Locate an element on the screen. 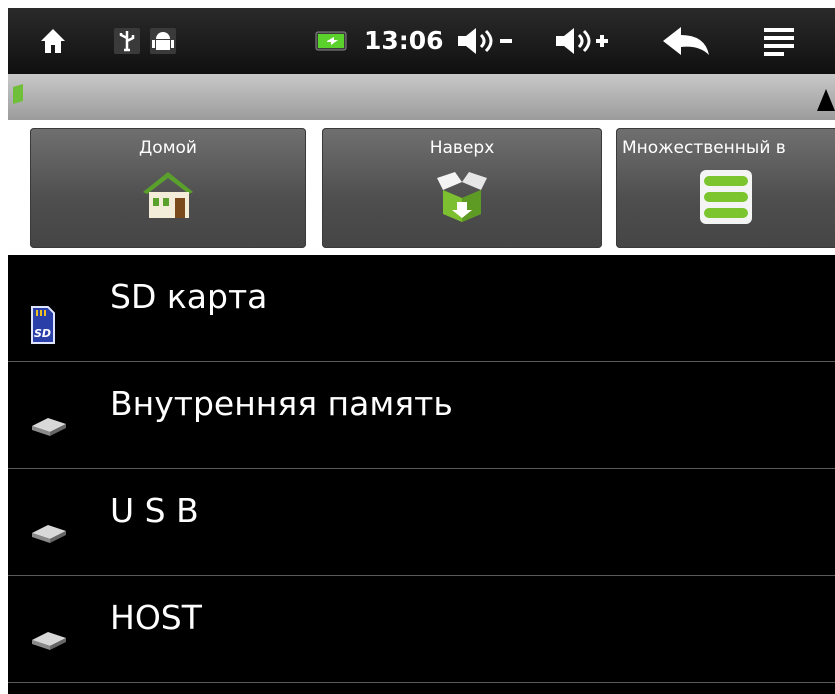  home-button: Домой is located at coordinates (168, 188).